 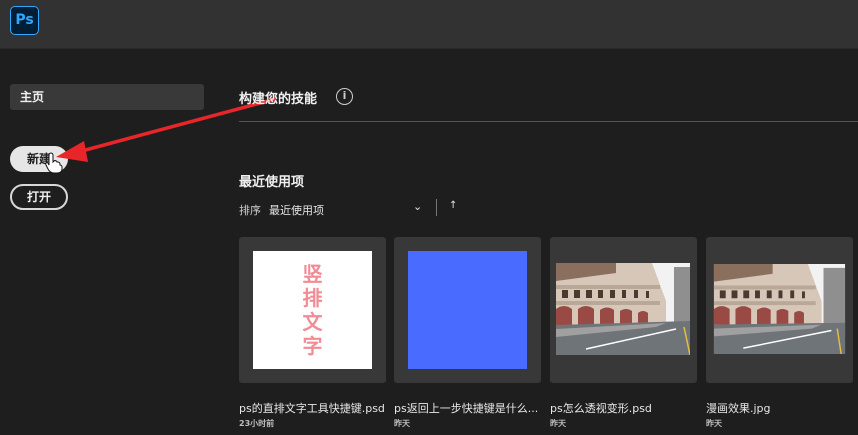 I want to click on file-name: ps怎么透视变形.psd, so click(x=626, y=408).